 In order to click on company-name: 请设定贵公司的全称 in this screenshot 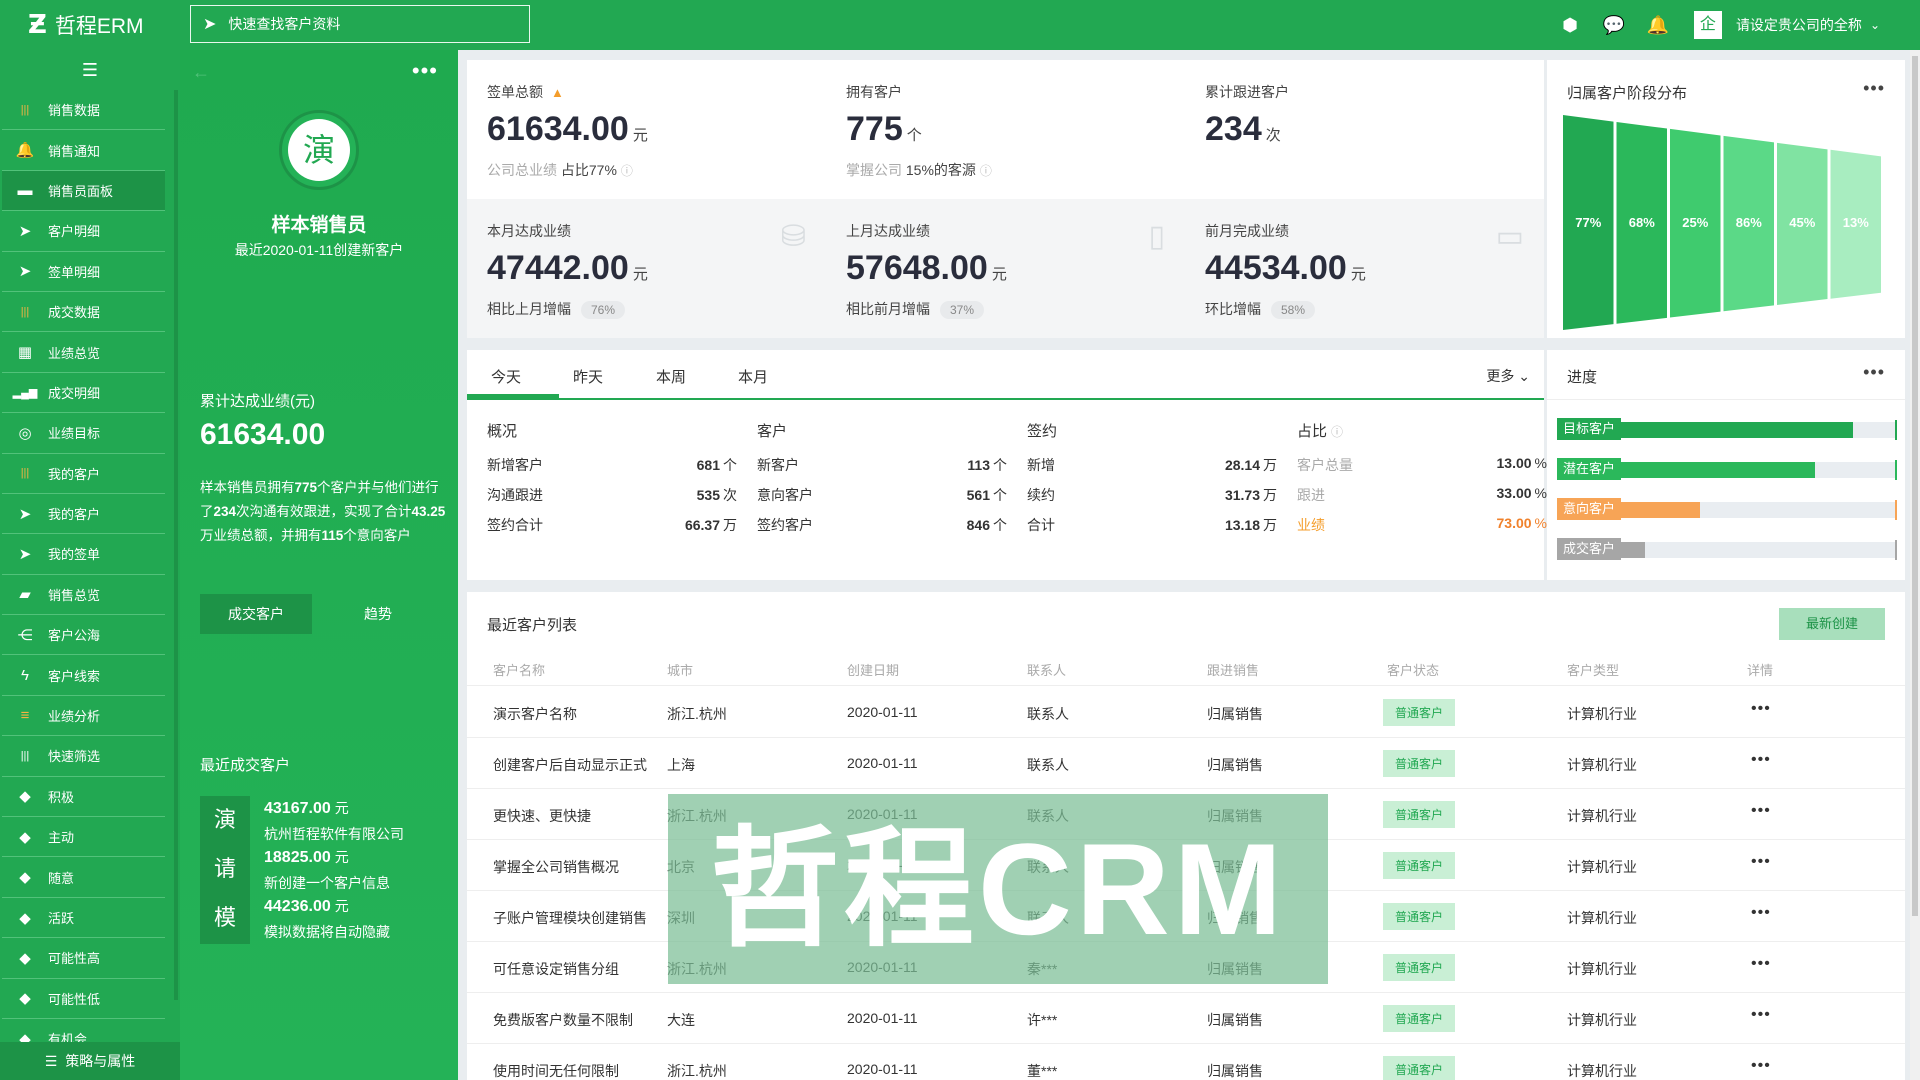, I will do `click(1799, 25)`.